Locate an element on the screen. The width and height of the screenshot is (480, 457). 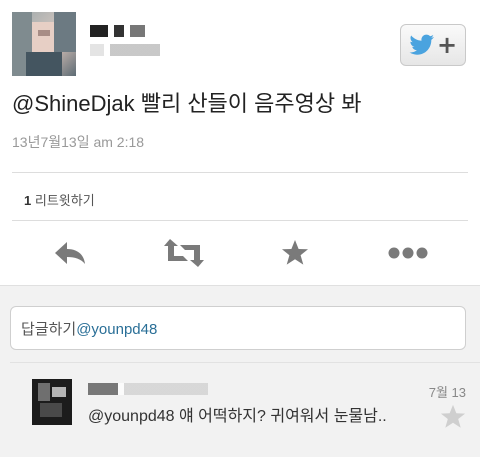
reply-action is located at coordinates (70, 253).